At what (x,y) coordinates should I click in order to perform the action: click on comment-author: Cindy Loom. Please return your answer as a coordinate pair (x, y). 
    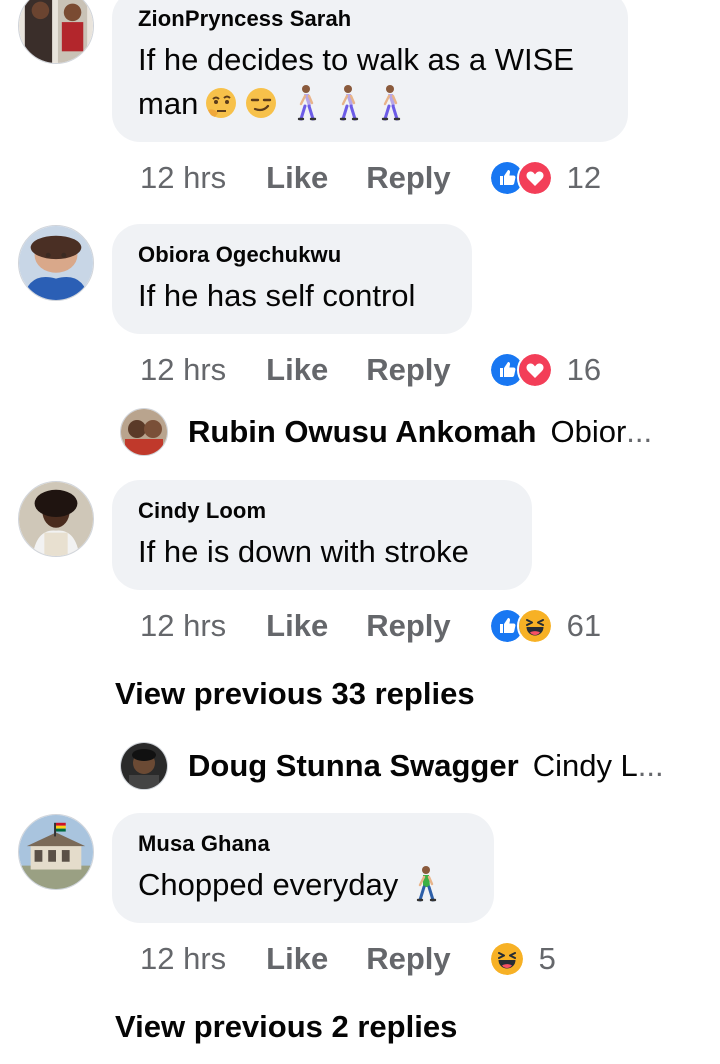
    Looking at the image, I should click on (322, 511).